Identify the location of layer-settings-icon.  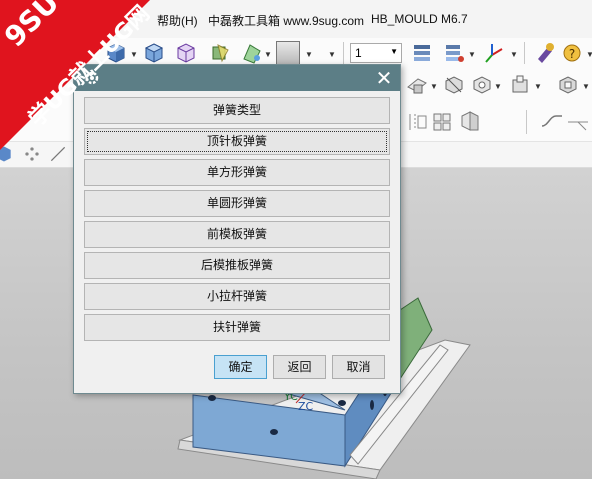
(422, 53).